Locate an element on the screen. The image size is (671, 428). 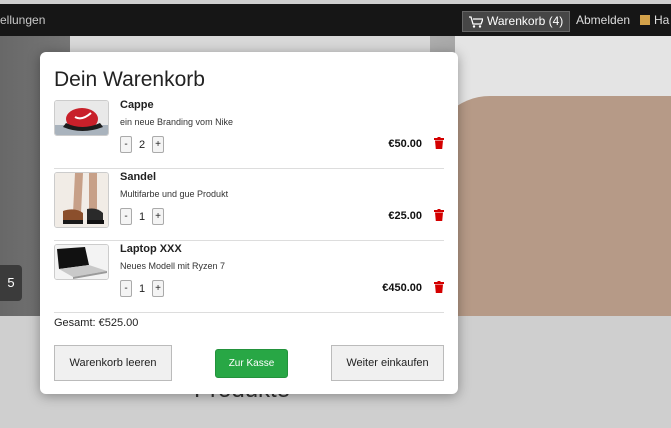
carousel-badge: 5 is located at coordinates (11, 283).